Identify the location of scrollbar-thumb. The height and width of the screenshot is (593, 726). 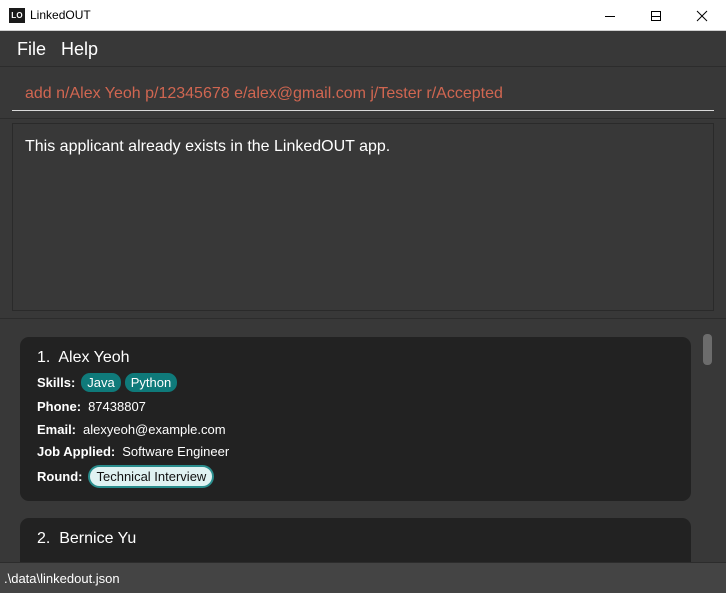
(707, 349).